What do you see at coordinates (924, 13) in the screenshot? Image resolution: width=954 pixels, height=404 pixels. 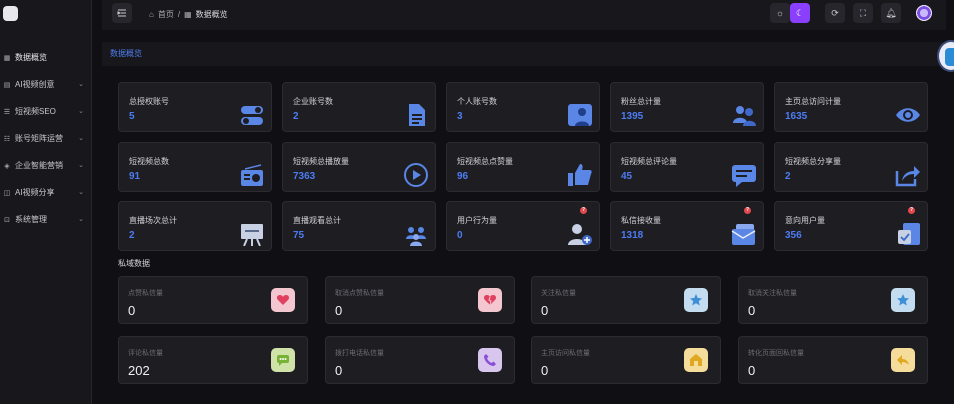 I see `user-avatar` at bounding box center [924, 13].